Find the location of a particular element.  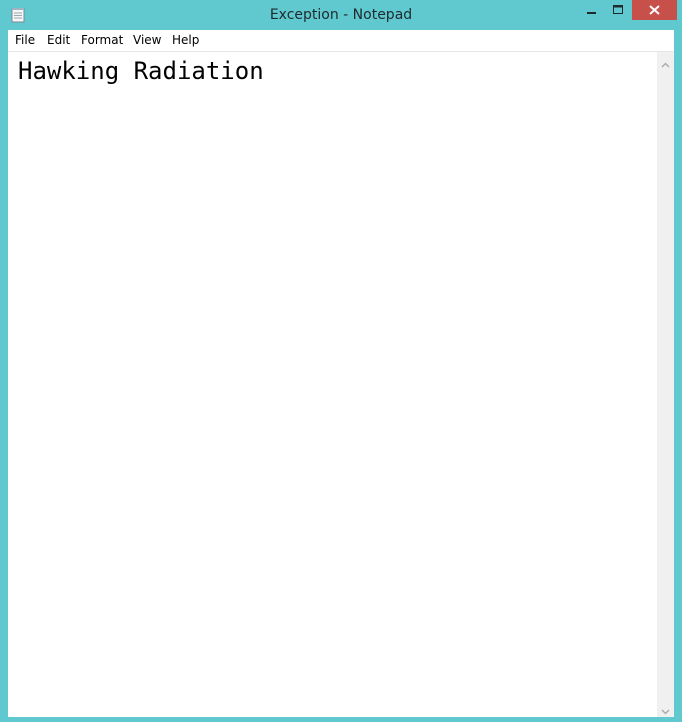

maximize-icon is located at coordinates (618, 9).